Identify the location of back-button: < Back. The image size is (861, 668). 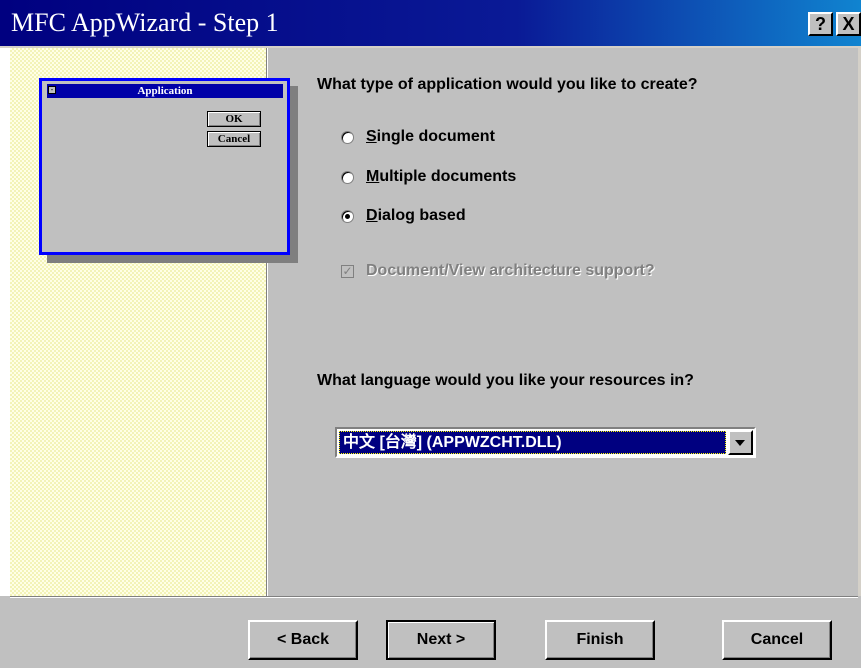
(303, 640).